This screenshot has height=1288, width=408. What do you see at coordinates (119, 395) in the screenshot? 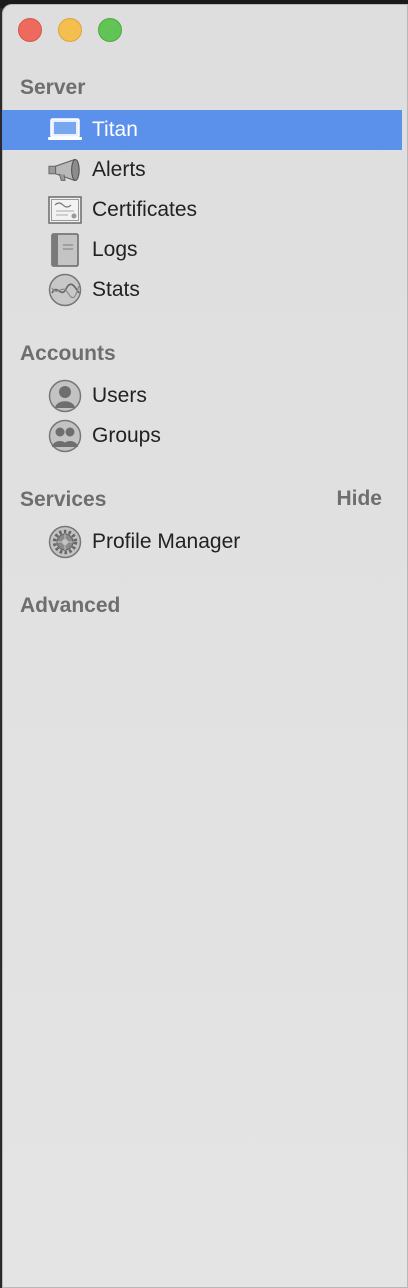
I see `sidebar-item-label: Users` at bounding box center [119, 395].